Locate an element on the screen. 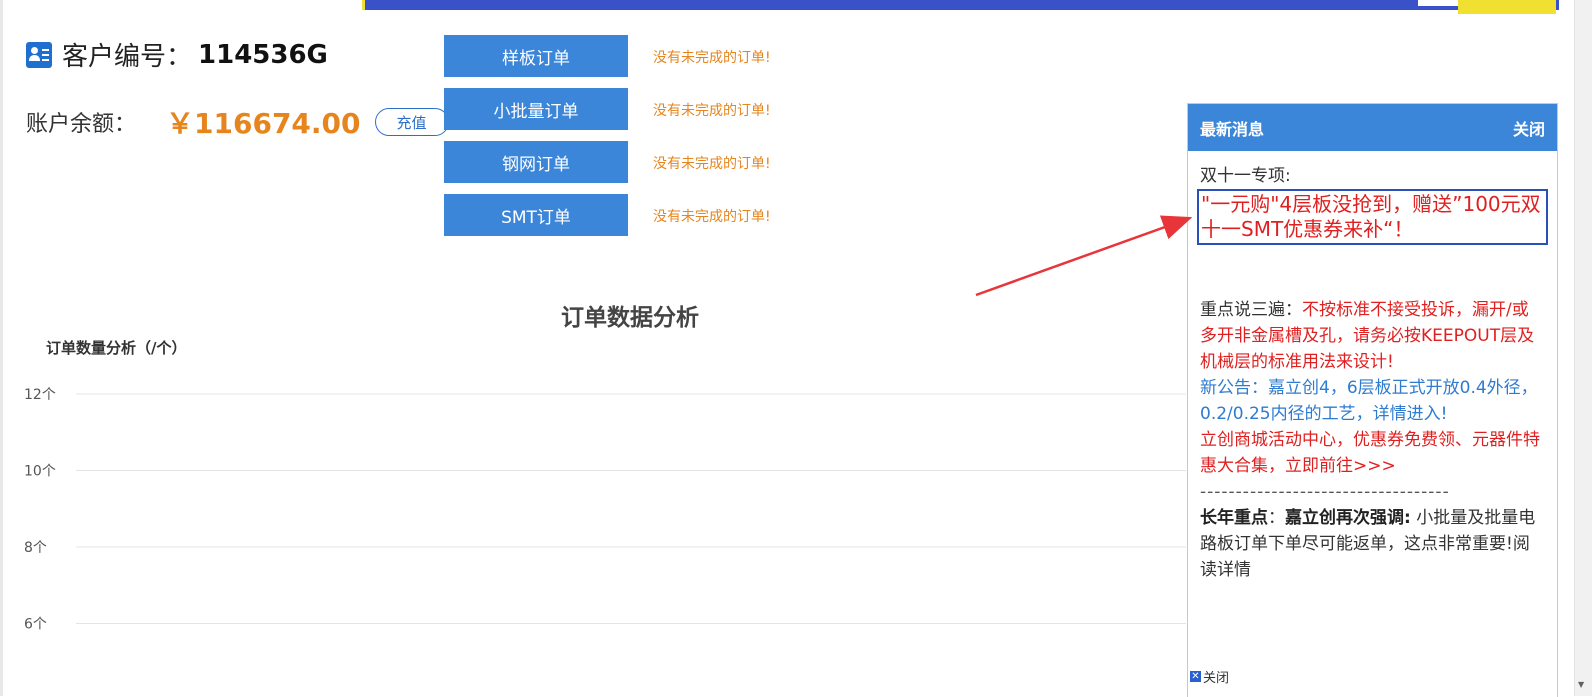  smt-order-status: 没有未完成的订单! is located at coordinates (712, 217).